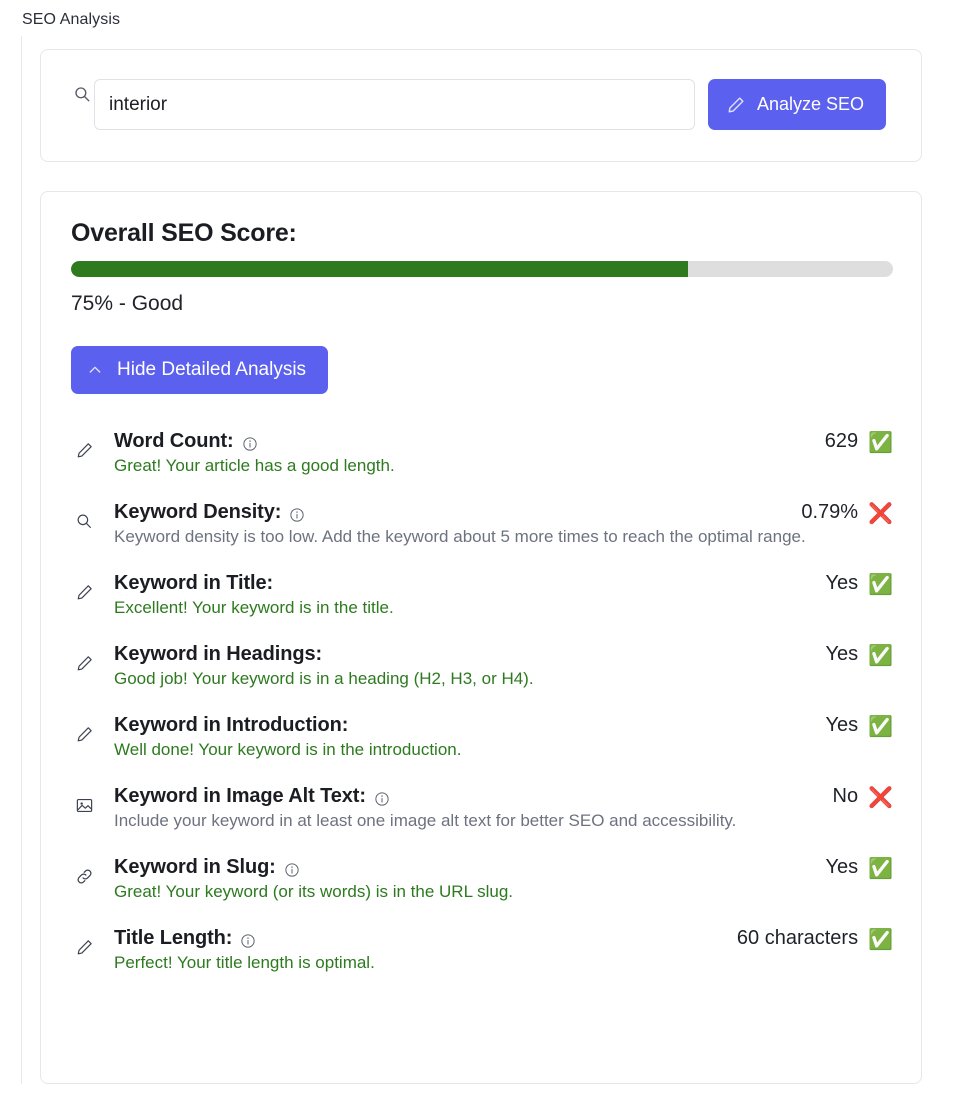 Image resolution: width=970 pixels, height=1112 pixels. Describe the element at coordinates (184, 233) in the screenshot. I see `overall-score-heading: Overall SEO Score:` at that location.